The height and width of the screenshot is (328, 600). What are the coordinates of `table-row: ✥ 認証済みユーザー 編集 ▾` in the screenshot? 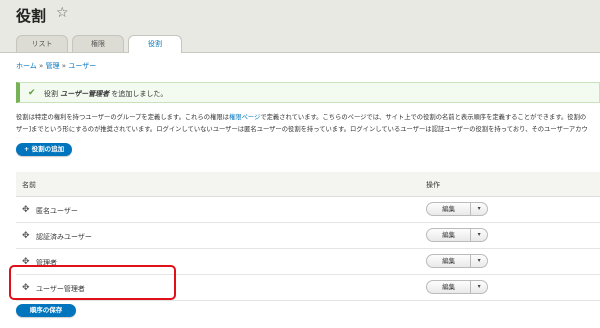 It's located at (308, 236).